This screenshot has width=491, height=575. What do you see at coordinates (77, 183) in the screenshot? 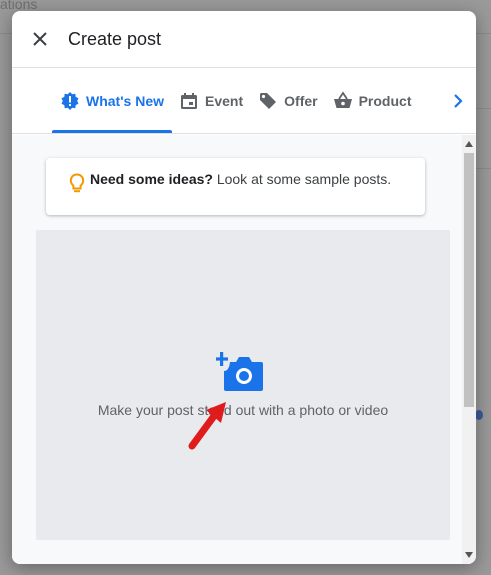
I see `lightbulb-icon` at bounding box center [77, 183].